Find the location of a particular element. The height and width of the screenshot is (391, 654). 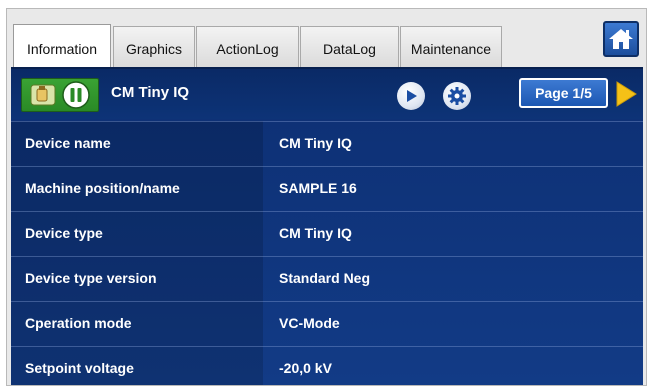

pause-icon is located at coordinates (76, 95).